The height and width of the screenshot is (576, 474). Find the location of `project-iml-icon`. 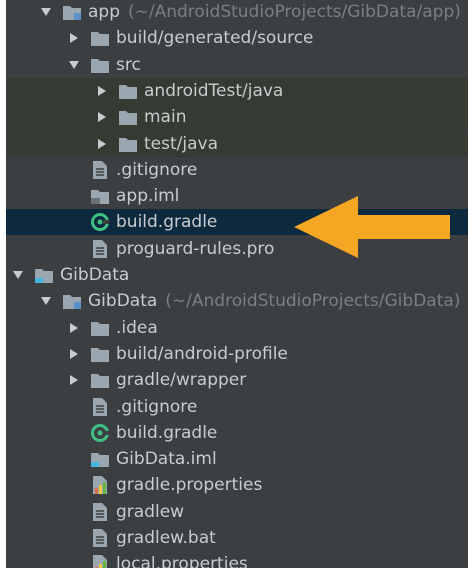

project-iml-icon is located at coordinates (100, 459).